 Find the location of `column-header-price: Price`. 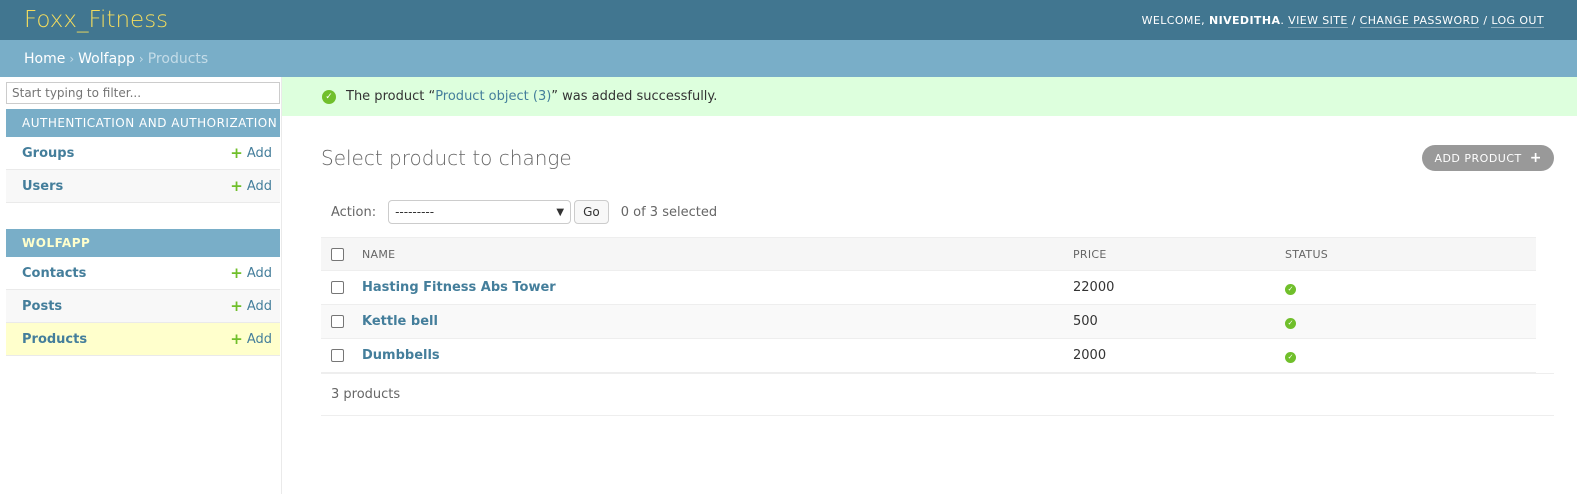

column-header-price: Price is located at coordinates (1175, 254).